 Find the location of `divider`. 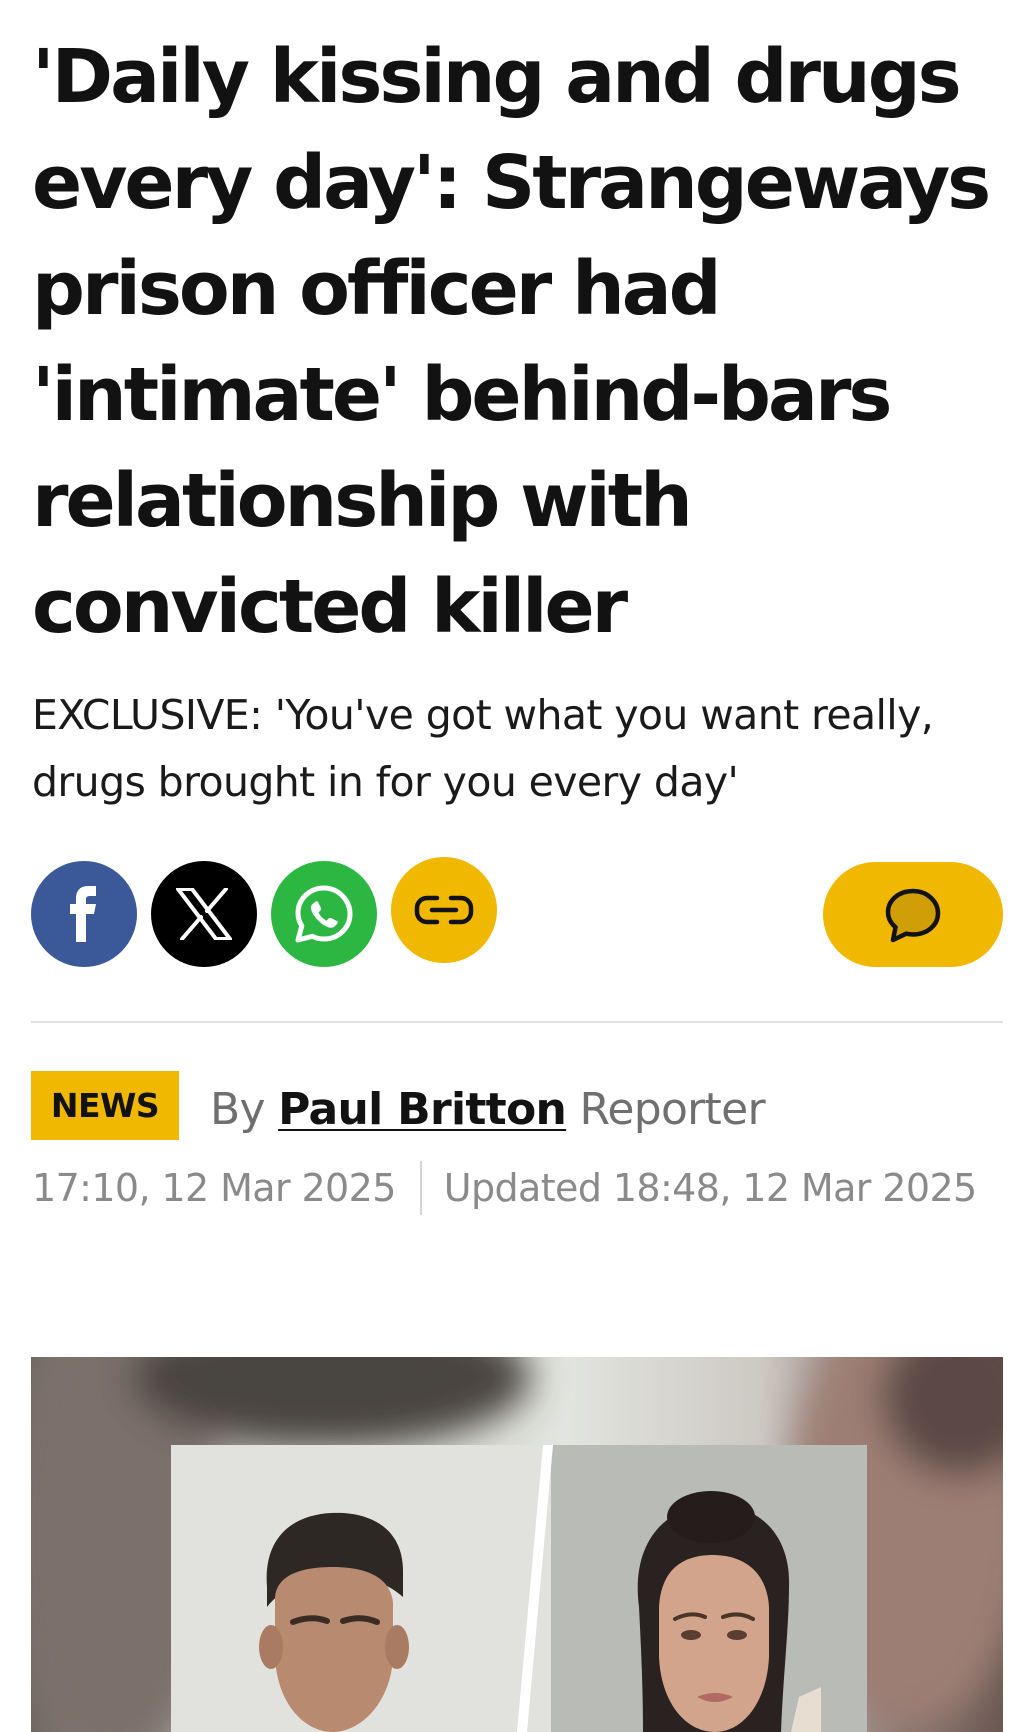

divider is located at coordinates (517, 1022).